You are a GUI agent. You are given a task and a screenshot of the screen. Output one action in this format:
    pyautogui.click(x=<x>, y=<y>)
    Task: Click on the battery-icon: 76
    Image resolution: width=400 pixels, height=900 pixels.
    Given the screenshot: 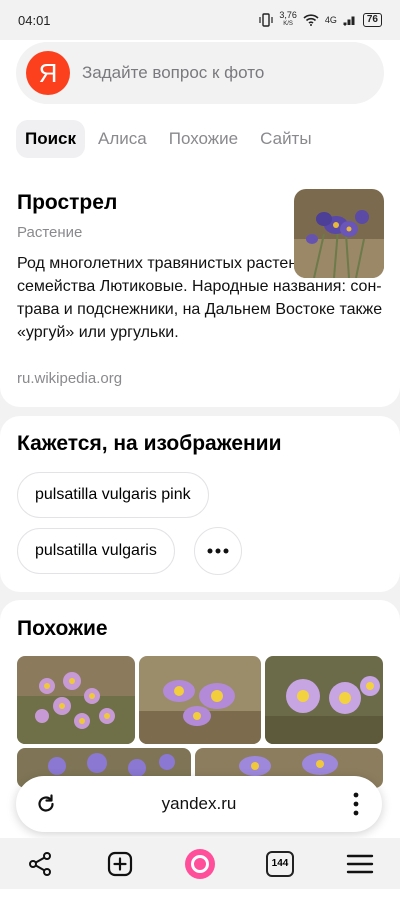 What is the action you would take?
    pyautogui.click(x=372, y=20)
    